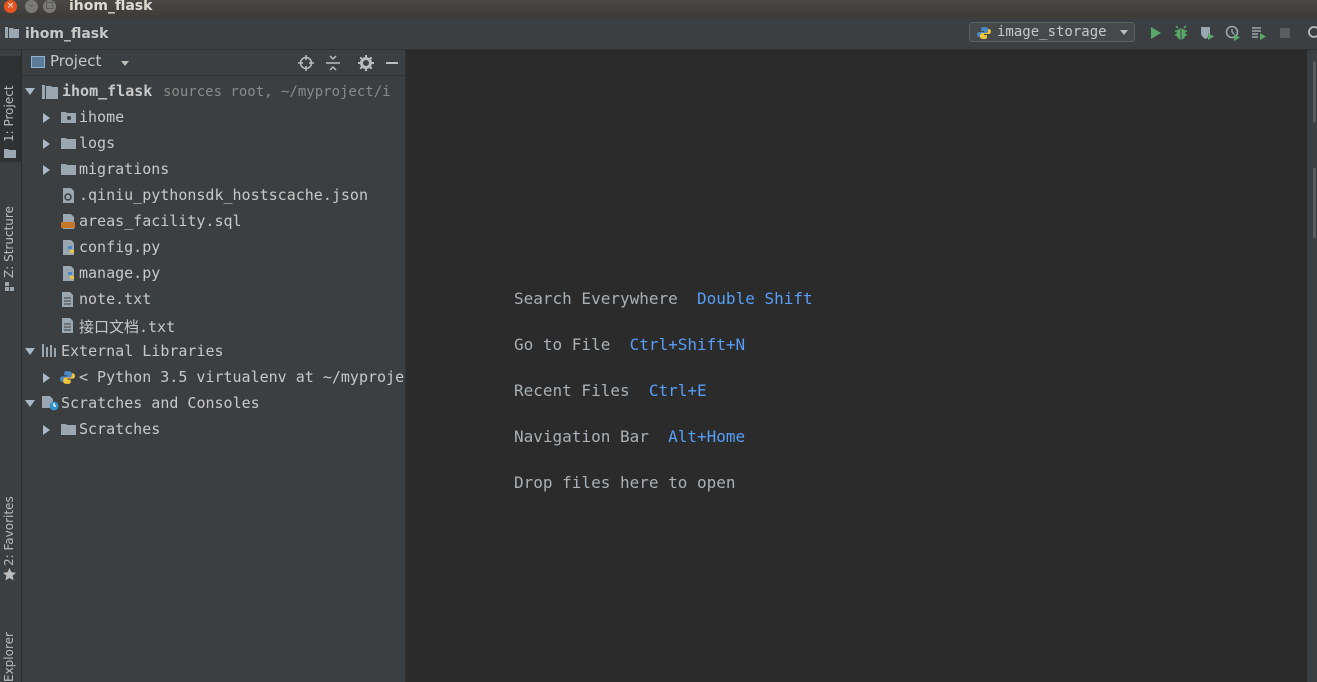  What do you see at coordinates (127, 327) in the screenshot?
I see `tree-item-label: 接口文档.txt` at bounding box center [127, 327].